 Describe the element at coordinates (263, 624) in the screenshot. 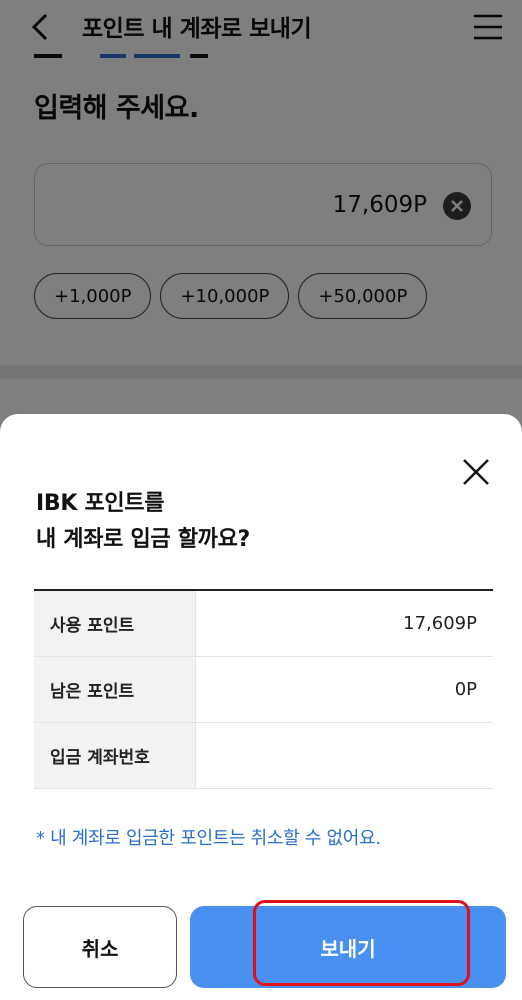

I see `table-row: 사용 포인트 17,609P` at that location.